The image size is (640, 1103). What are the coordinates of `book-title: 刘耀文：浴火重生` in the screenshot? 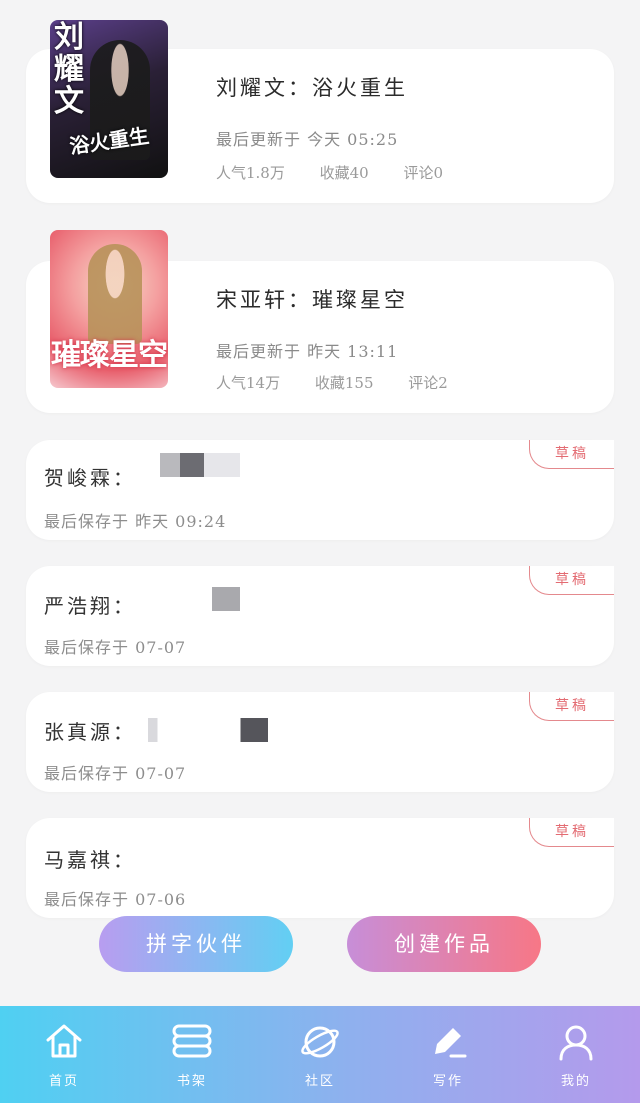 It's located at (312, 87).